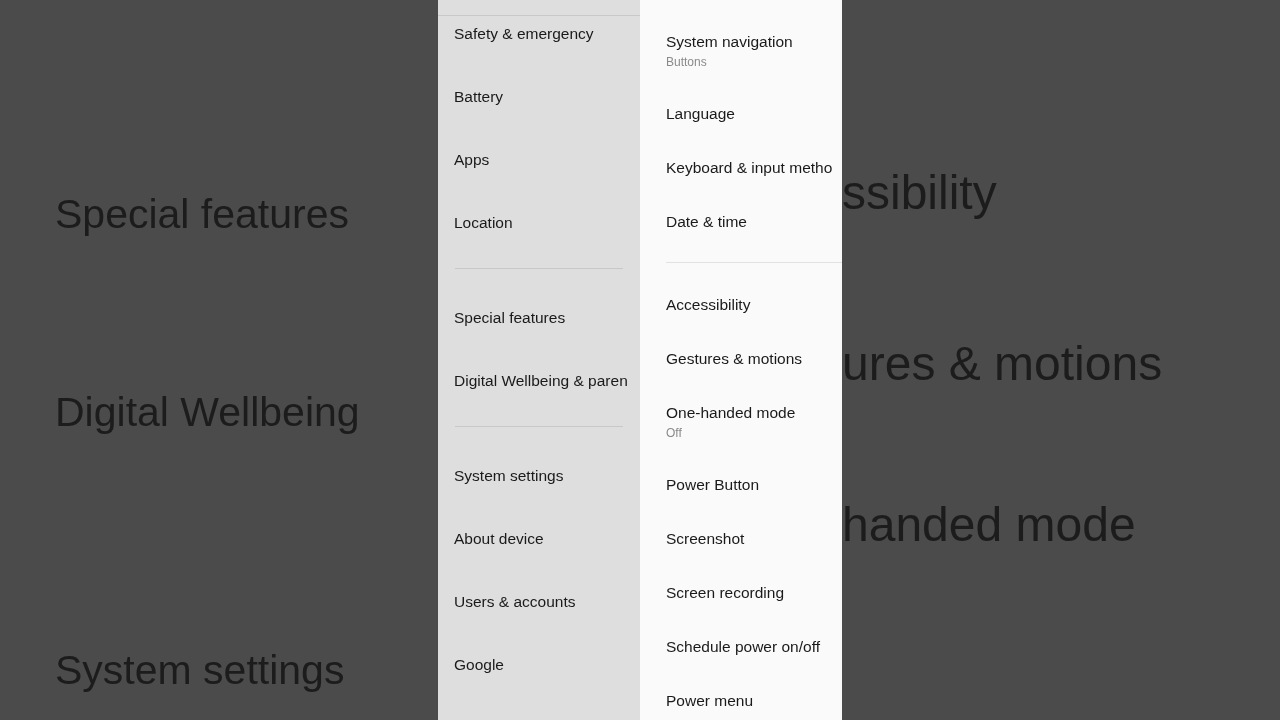  I want to click on settings-item: Screenshot, so click(754, 539).